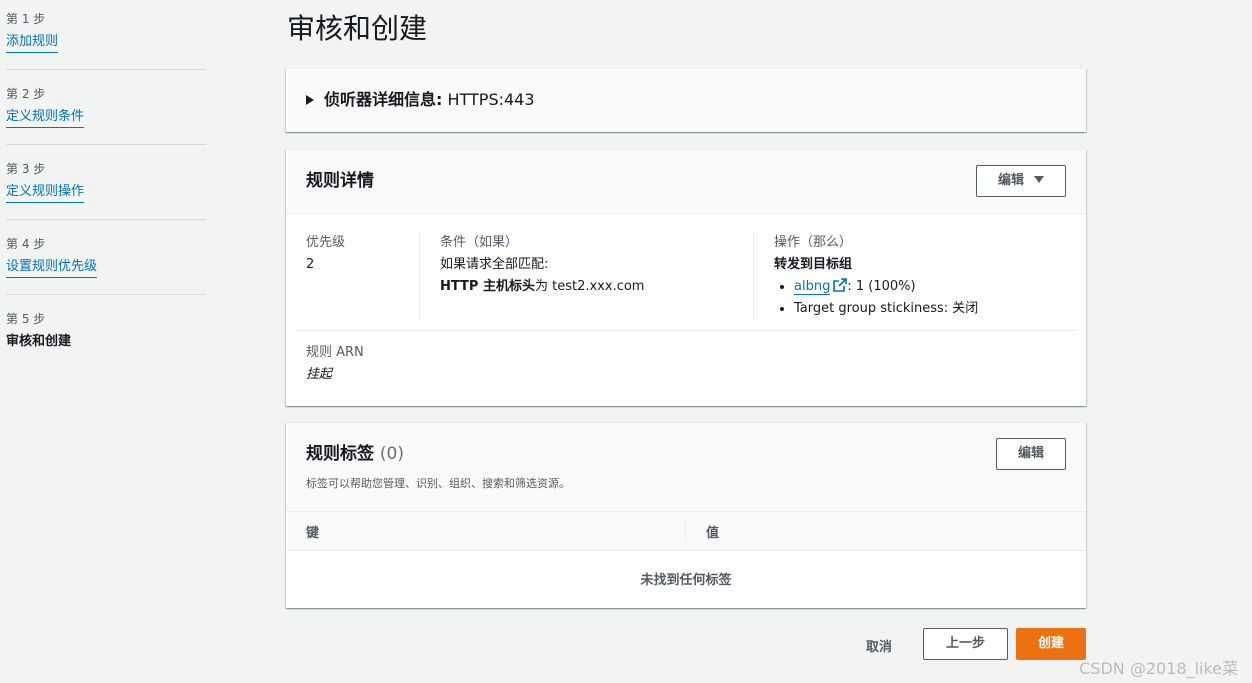  I want to click on priority-label: 优先级, so click(326, 242).